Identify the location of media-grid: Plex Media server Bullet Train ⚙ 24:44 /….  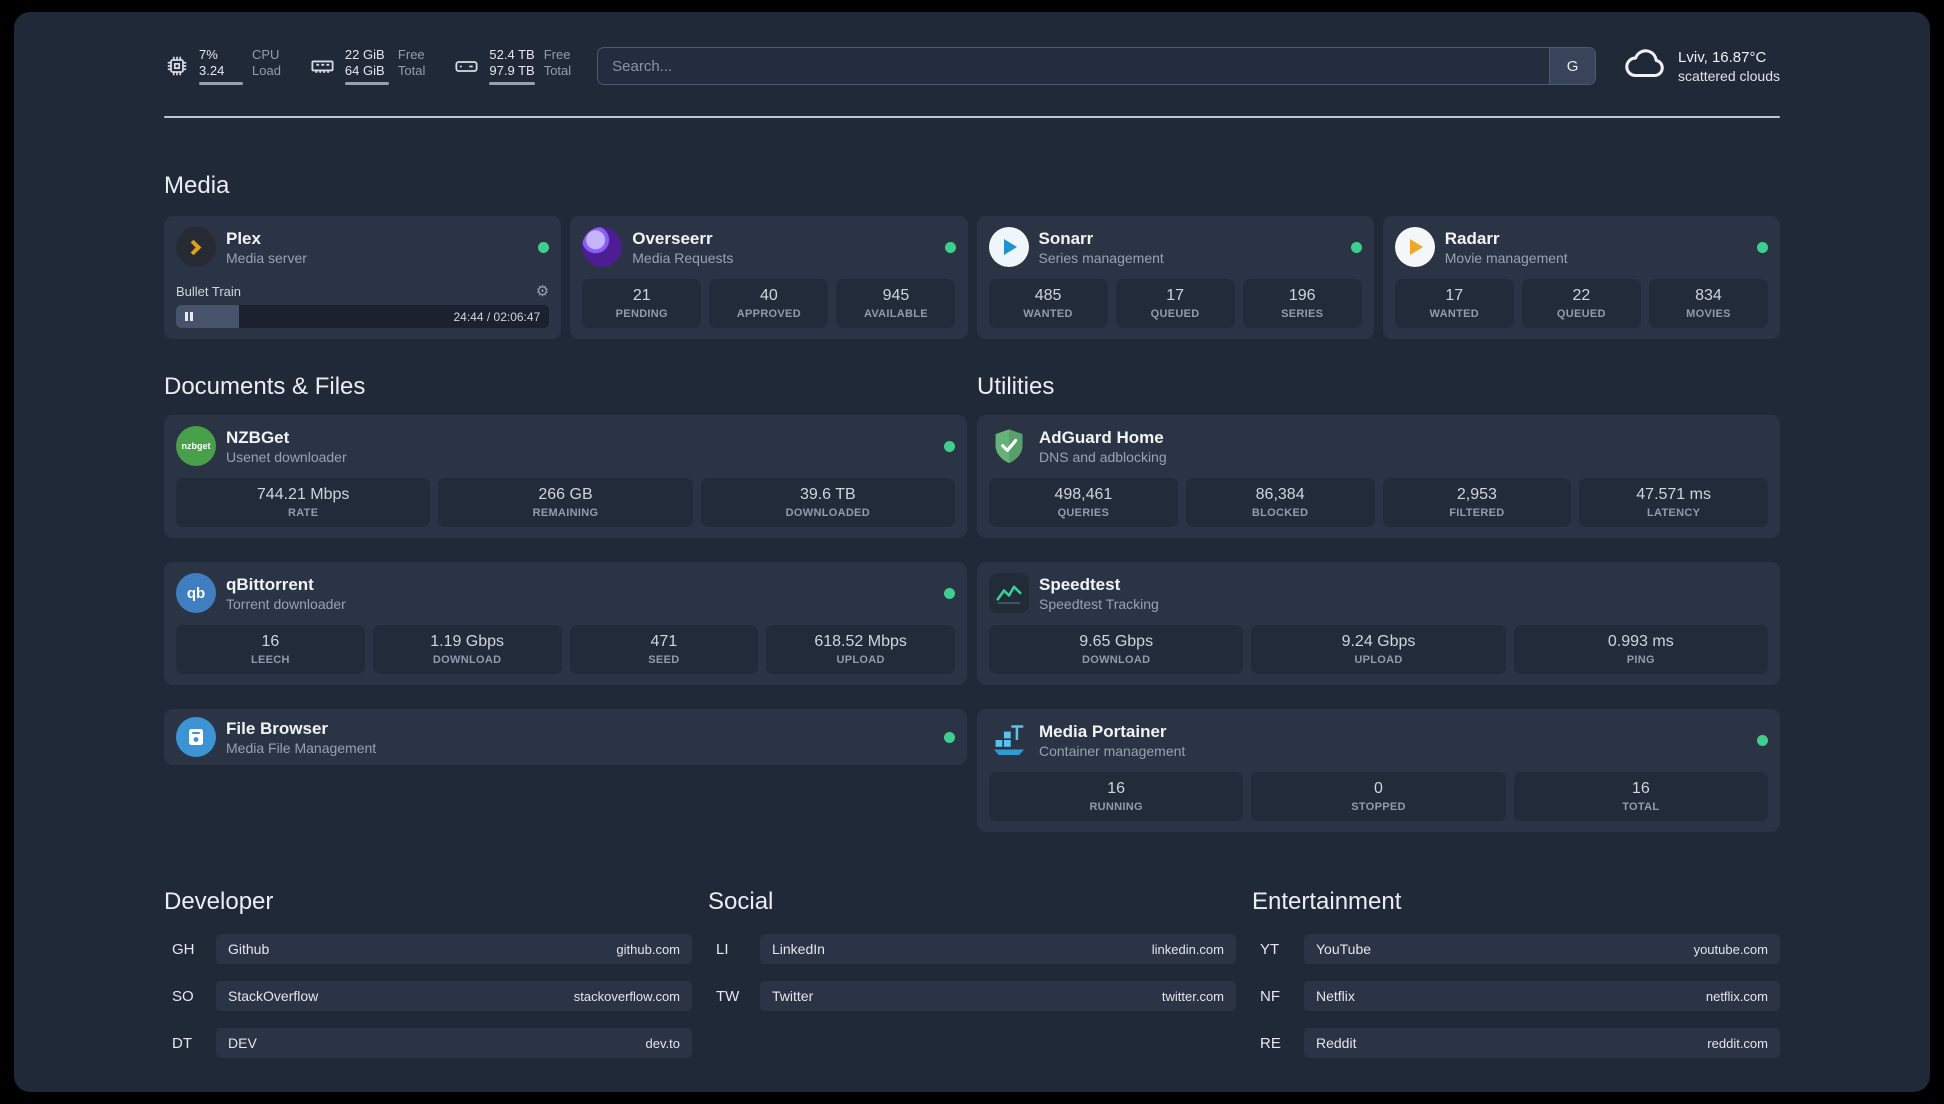
(972, 277).